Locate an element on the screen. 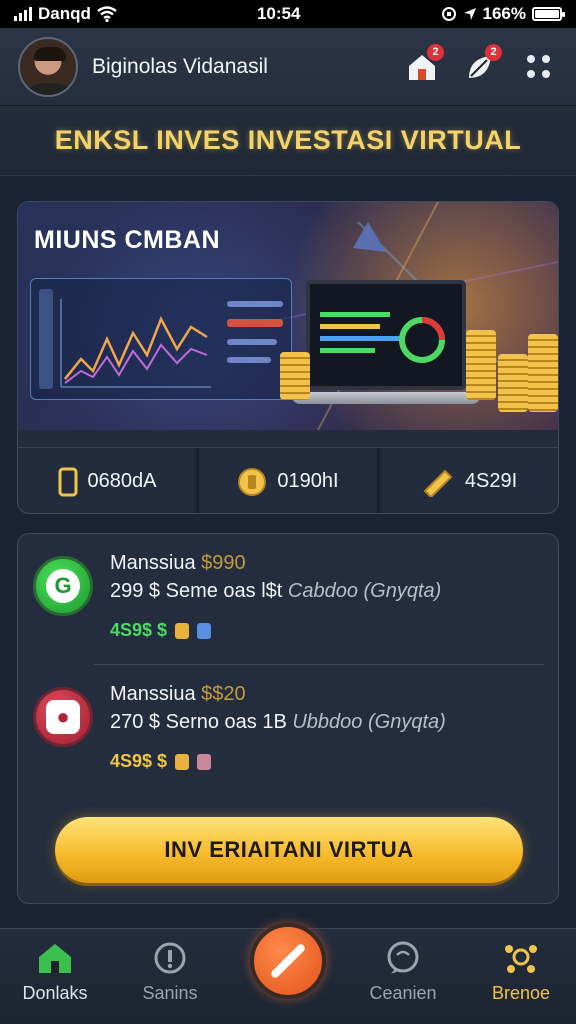 This screenshot has width=576, height=1024. nav-item-network: Brenoe is located at coordinates (521, 979).